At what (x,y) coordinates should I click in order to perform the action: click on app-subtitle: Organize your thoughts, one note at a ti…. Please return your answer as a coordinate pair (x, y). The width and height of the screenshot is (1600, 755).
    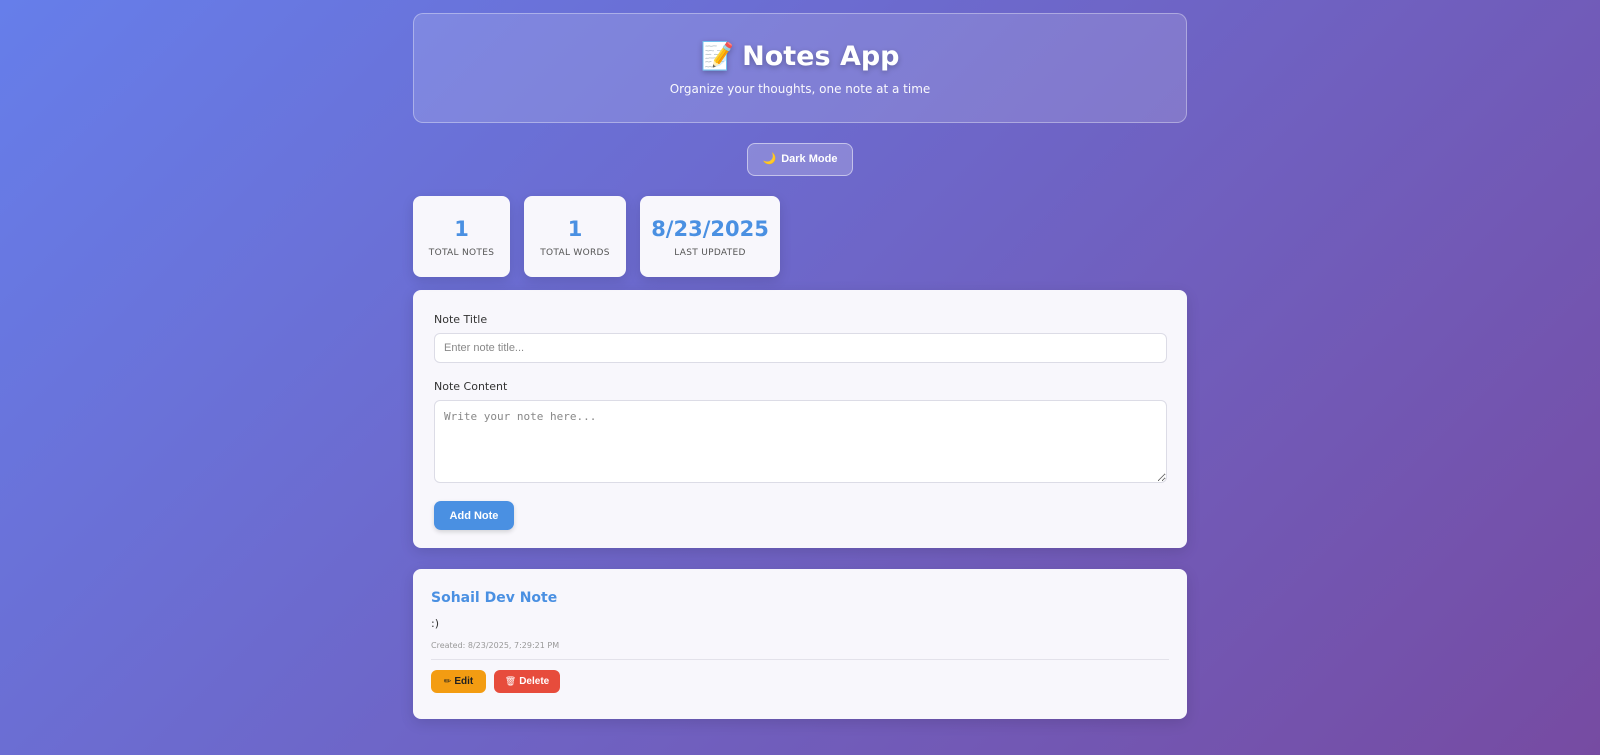
    Looking at the image, I should click on (800, 89).